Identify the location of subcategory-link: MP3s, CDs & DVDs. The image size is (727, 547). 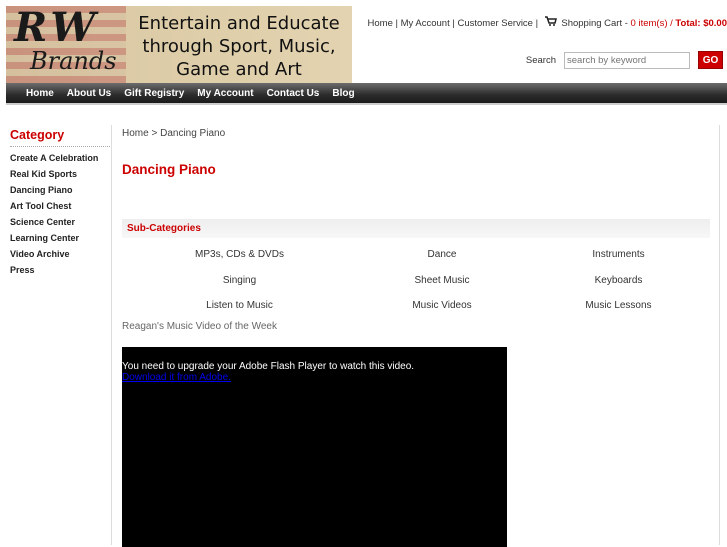
(239, 255).